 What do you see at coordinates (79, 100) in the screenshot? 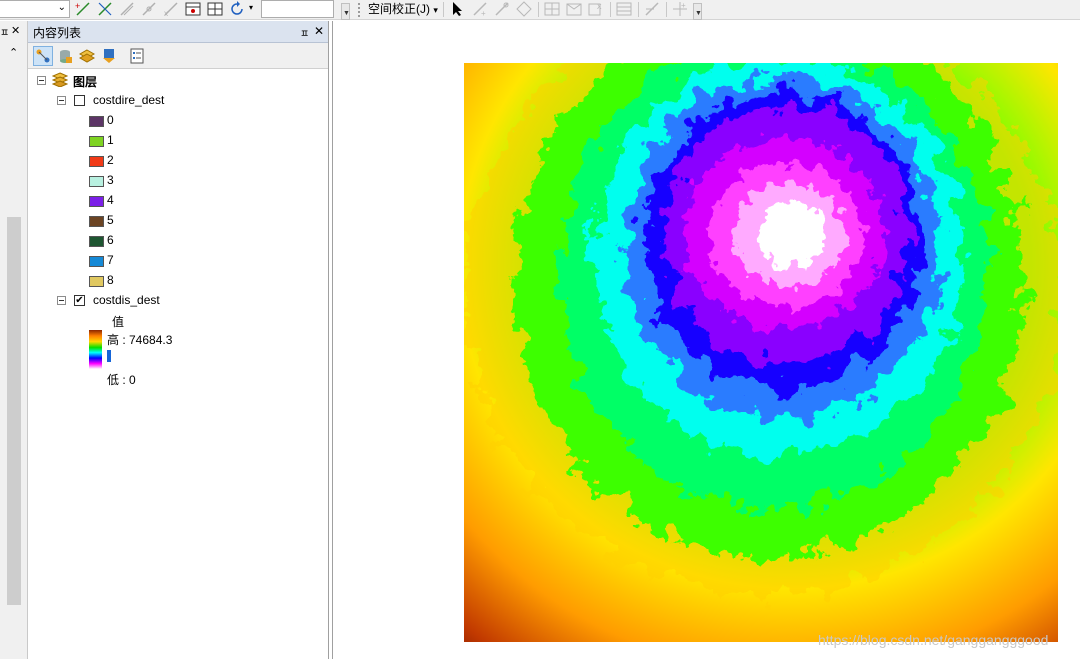
I see `layer-visibility-checkbox` at bounding box center [79, 100].